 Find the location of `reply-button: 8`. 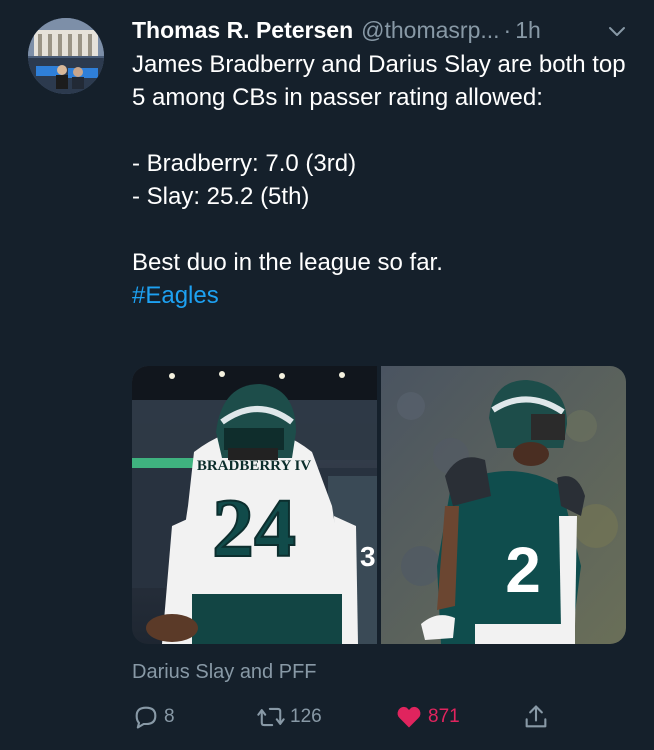

reply-button: 8 is located at coordinates (153, 717).